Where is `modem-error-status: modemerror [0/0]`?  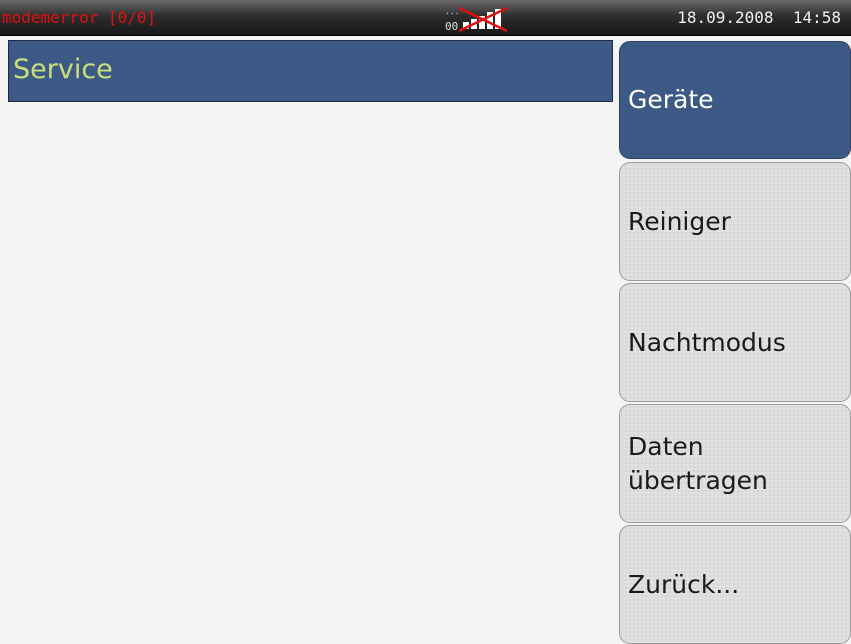 modem-error-status: modemerror [0/0] is located at coordinates (79, 17).